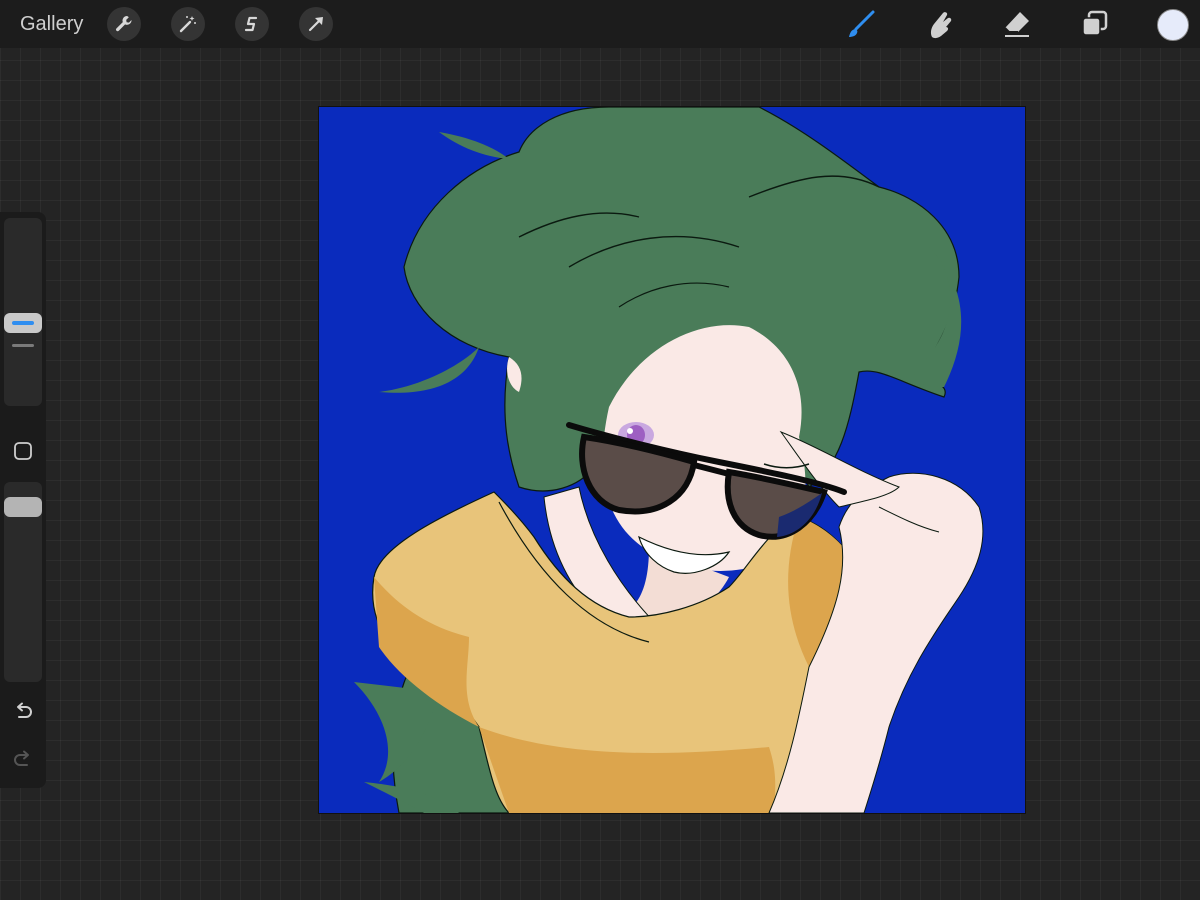 This screenshot has width=1200, height=900. Describe the element at coordinates (23, 507) in the screenshot. I see `opacity-knob` at that location.